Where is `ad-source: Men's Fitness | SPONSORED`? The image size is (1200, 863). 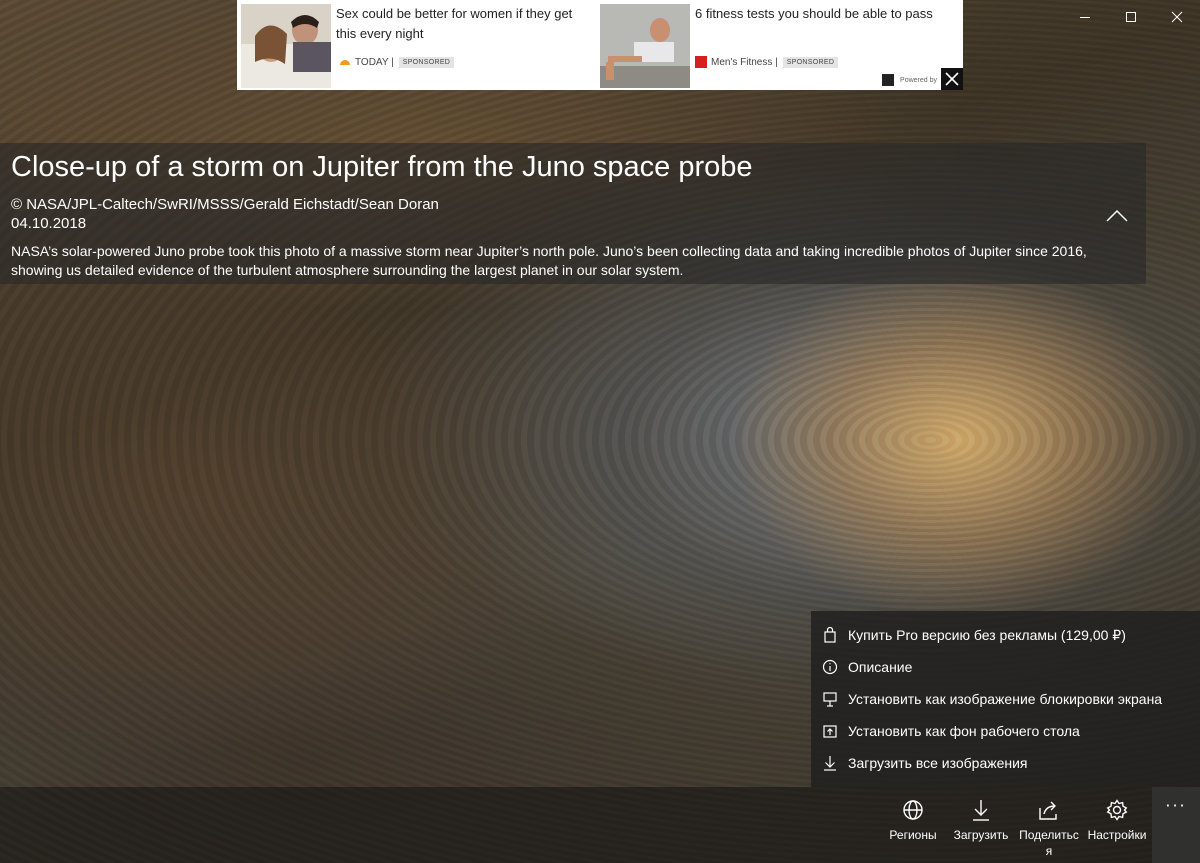 ad-source: Men's Fitness | SPONSORED is located at coordinates (767, 62).